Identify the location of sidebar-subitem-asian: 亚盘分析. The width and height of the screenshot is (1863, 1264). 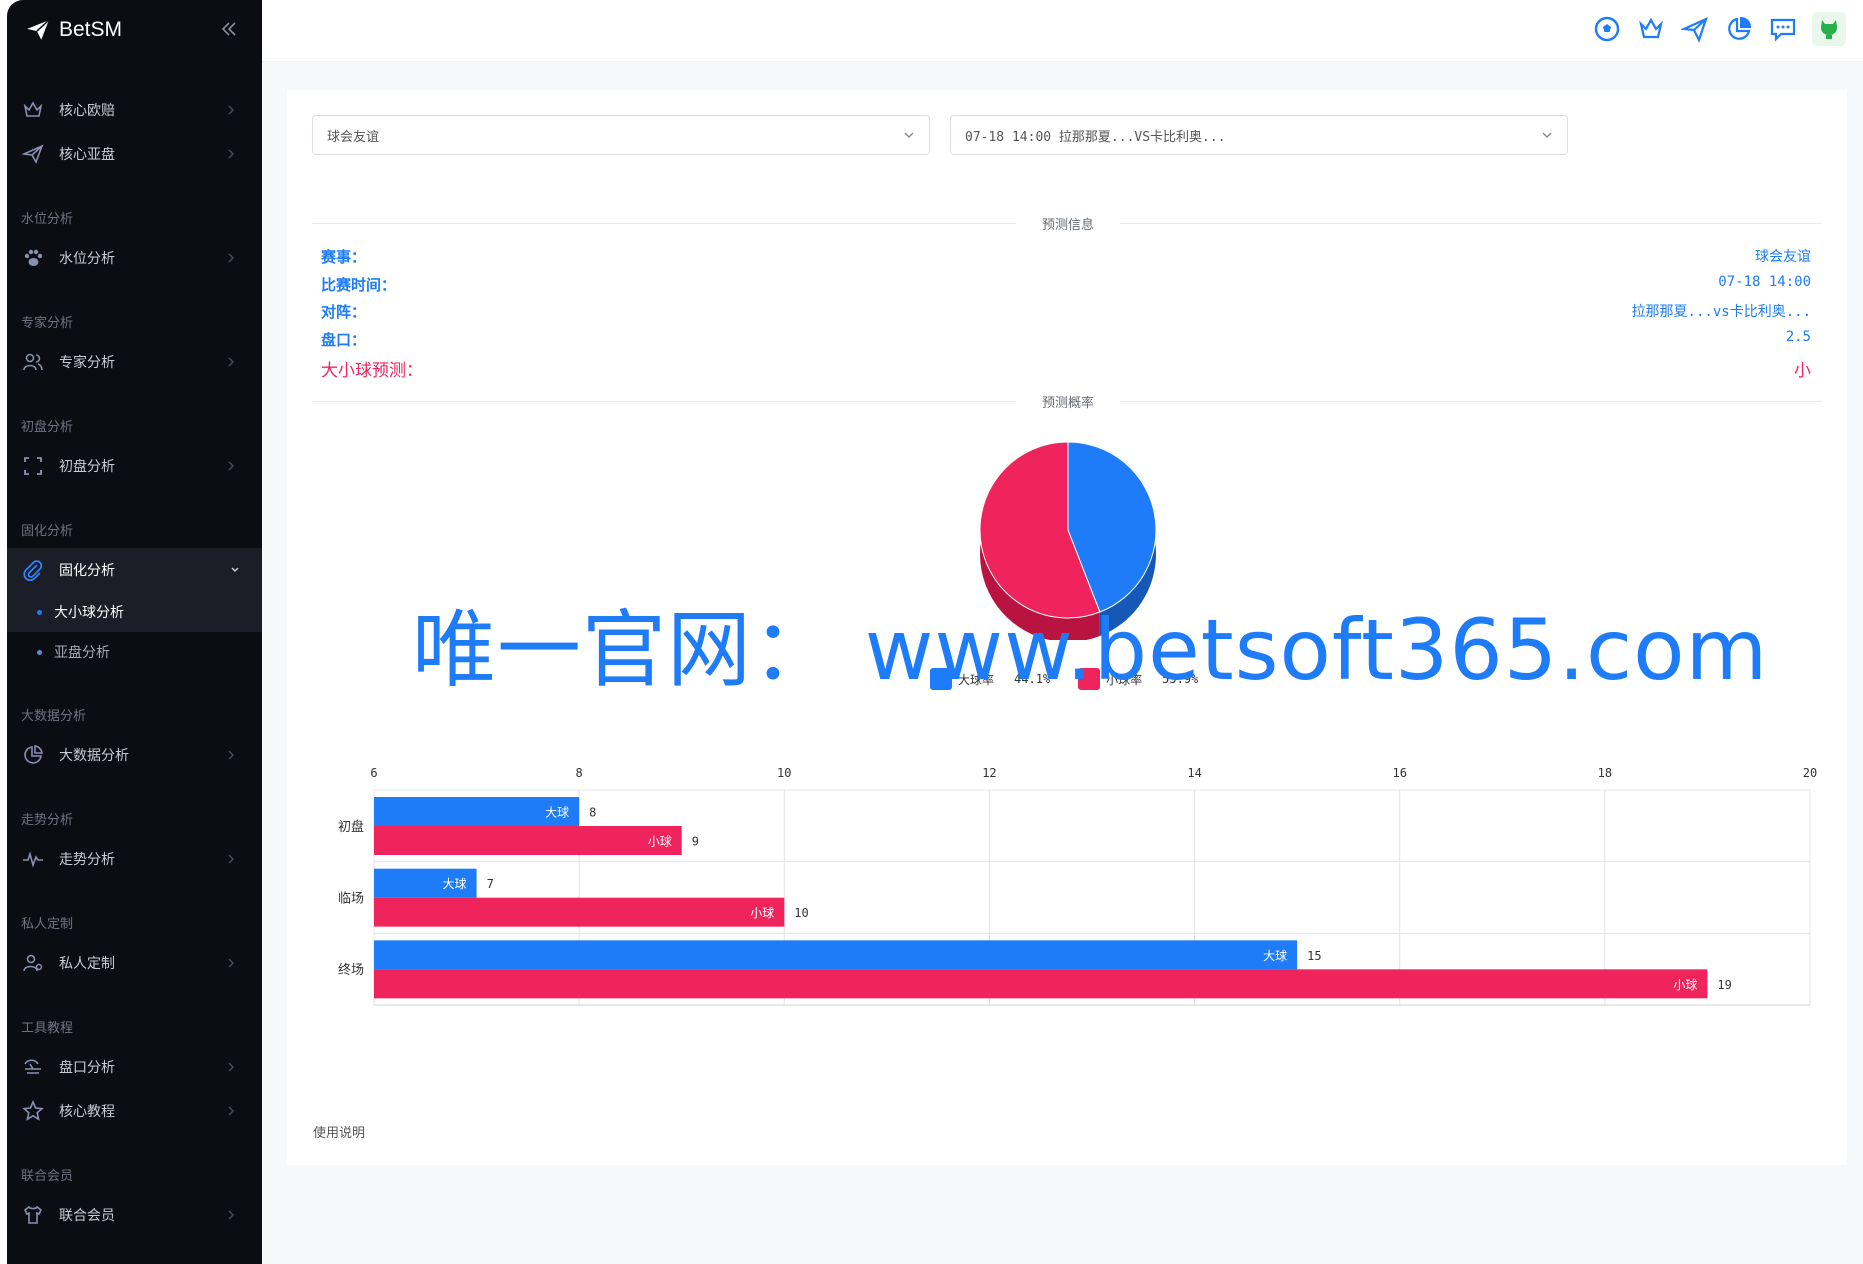
(134, 652).